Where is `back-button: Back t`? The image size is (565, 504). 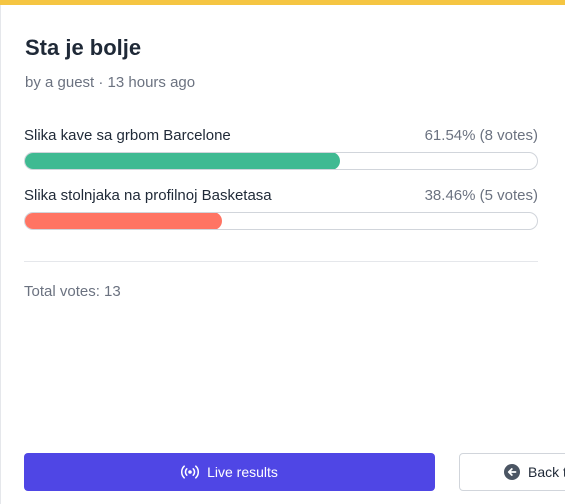
back-button: Back t is located at coordinates (512, 472).